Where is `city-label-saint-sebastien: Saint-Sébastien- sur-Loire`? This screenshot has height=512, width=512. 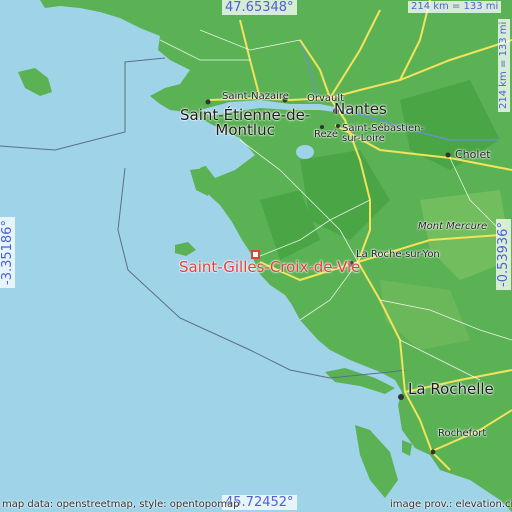
city-label-saint-sebastien: Saint-Sébastien- sur-Loire is located at coordinates (383, 133).